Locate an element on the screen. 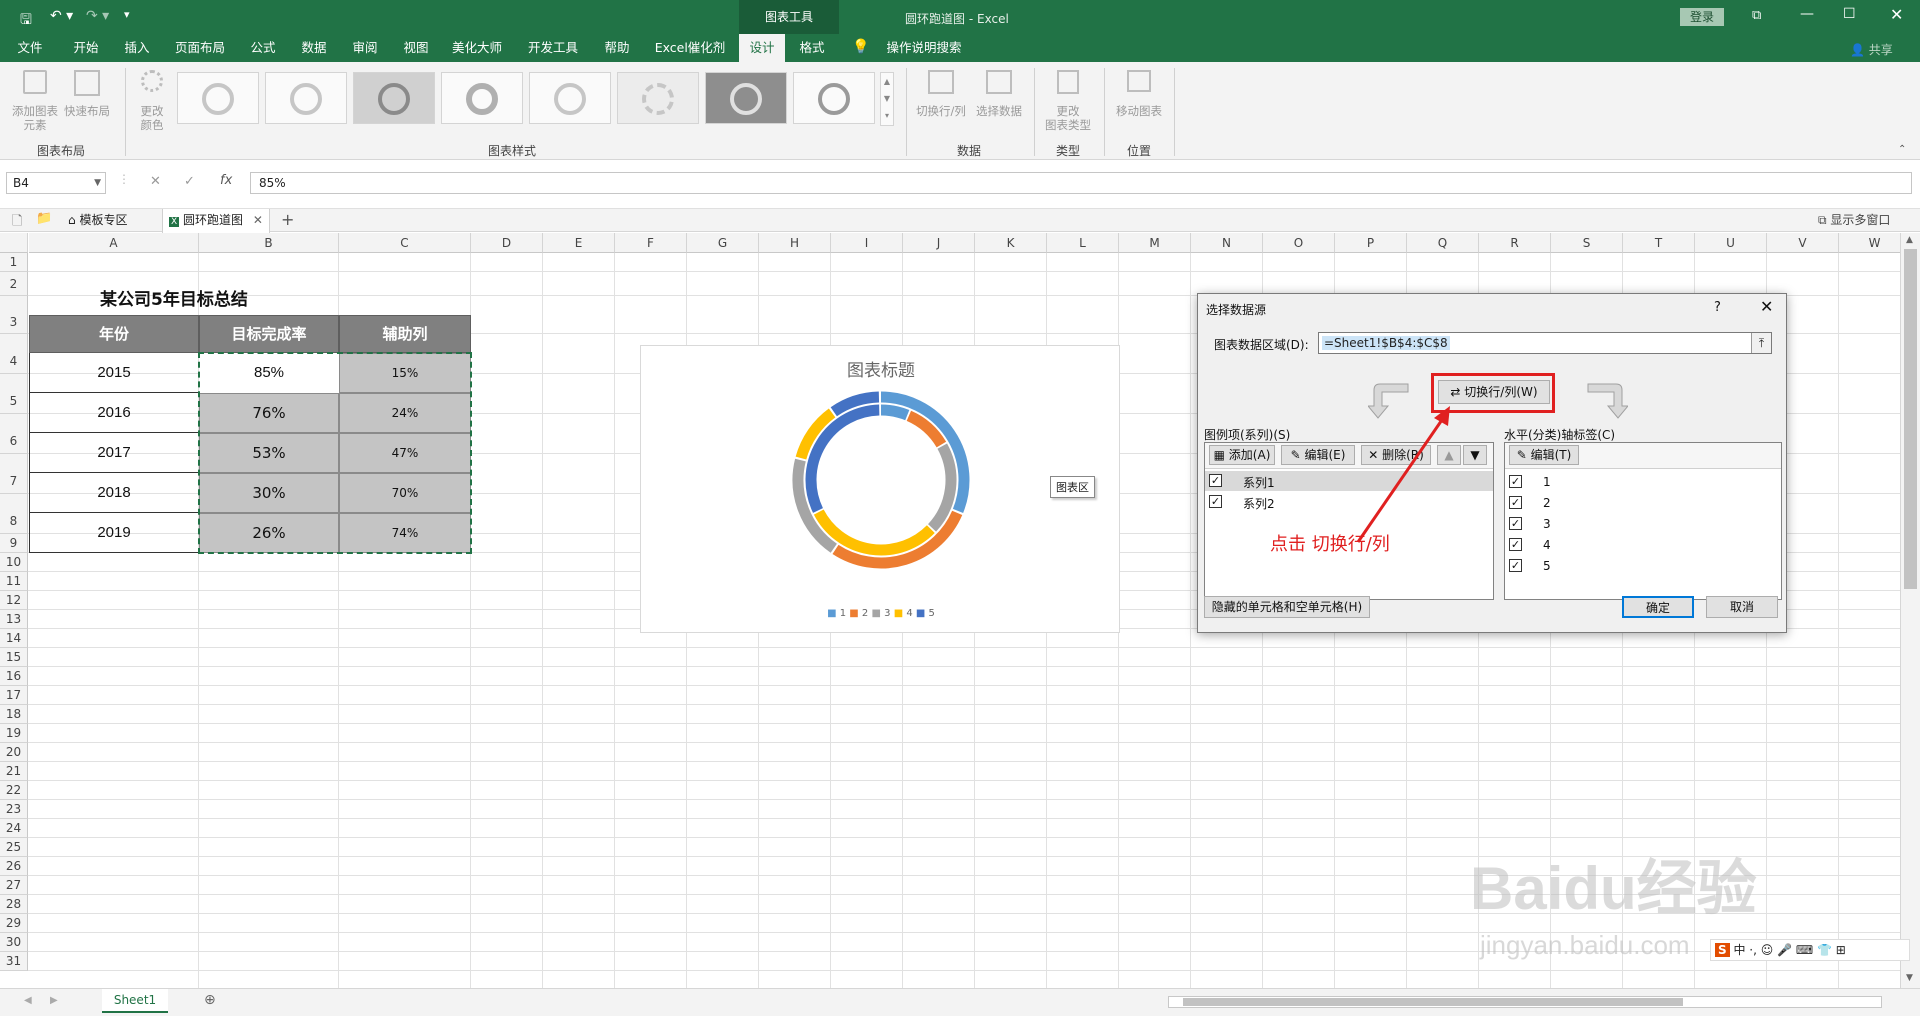 The height and width of the screenshot is (1016, 1920). tab-template-zone: ⌂ 模板专区 is located at coordinates (115, 220).